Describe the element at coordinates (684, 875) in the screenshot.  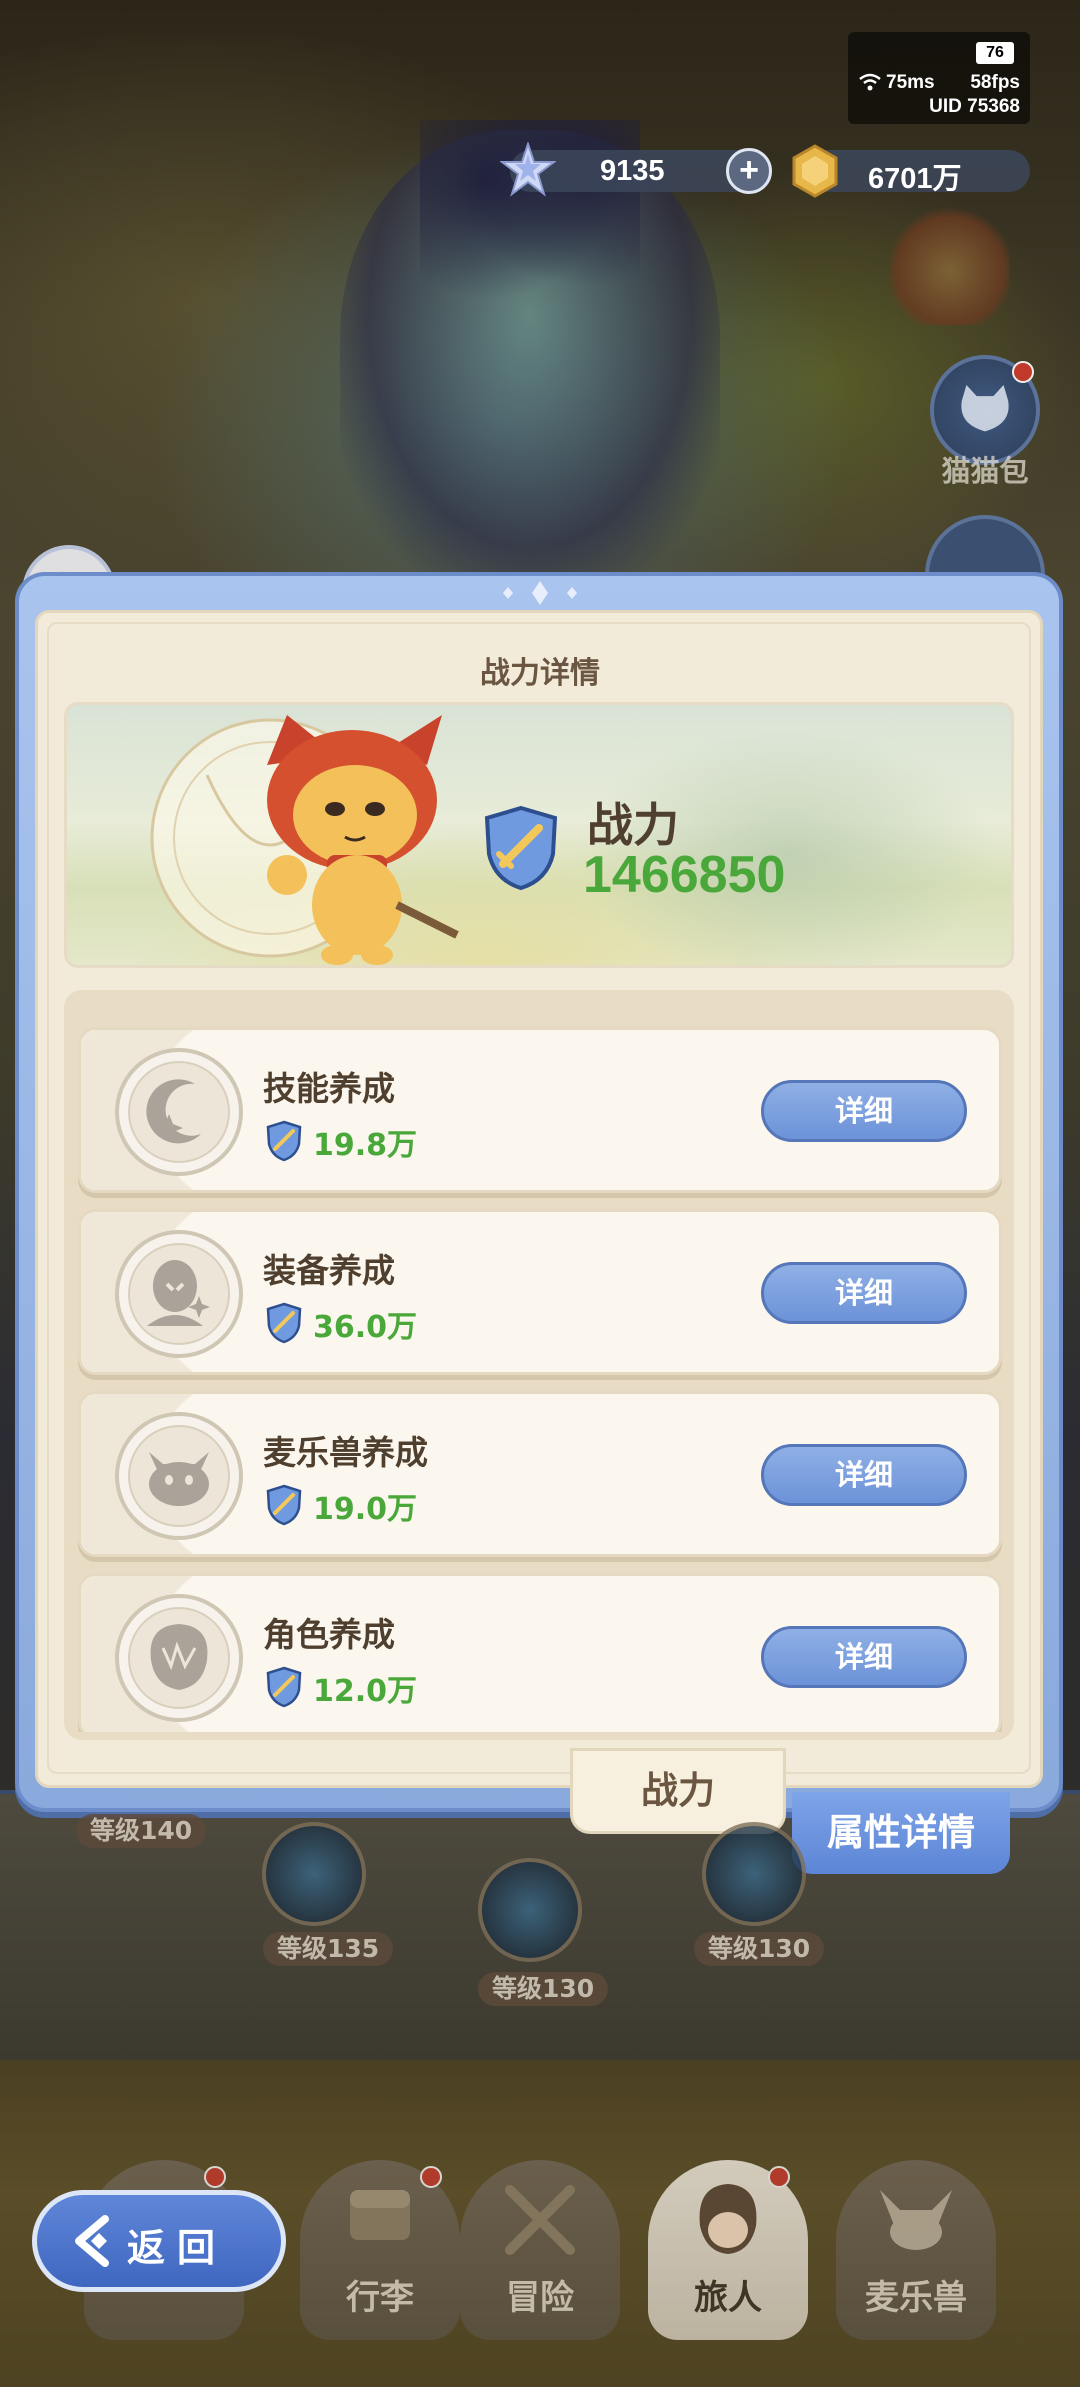
I see `power-value: 1466850` at that location.